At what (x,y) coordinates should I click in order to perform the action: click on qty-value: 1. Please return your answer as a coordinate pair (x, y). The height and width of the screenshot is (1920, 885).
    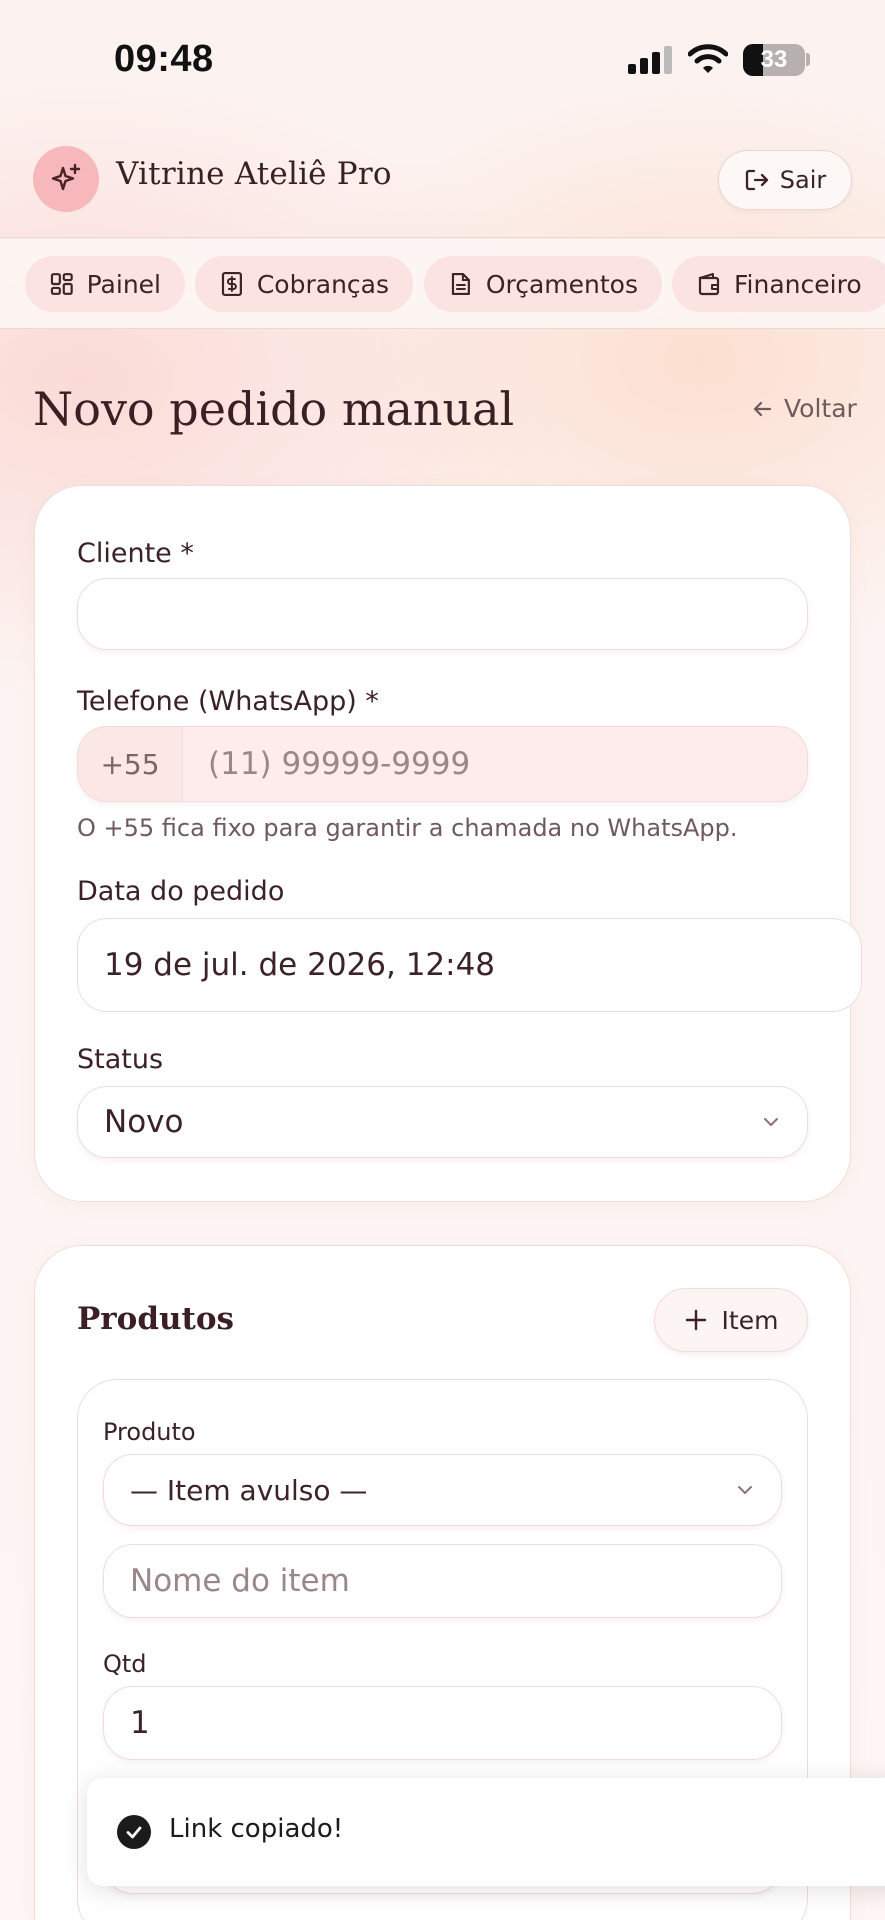
    Looking at the image, I should click on (140, 1723).